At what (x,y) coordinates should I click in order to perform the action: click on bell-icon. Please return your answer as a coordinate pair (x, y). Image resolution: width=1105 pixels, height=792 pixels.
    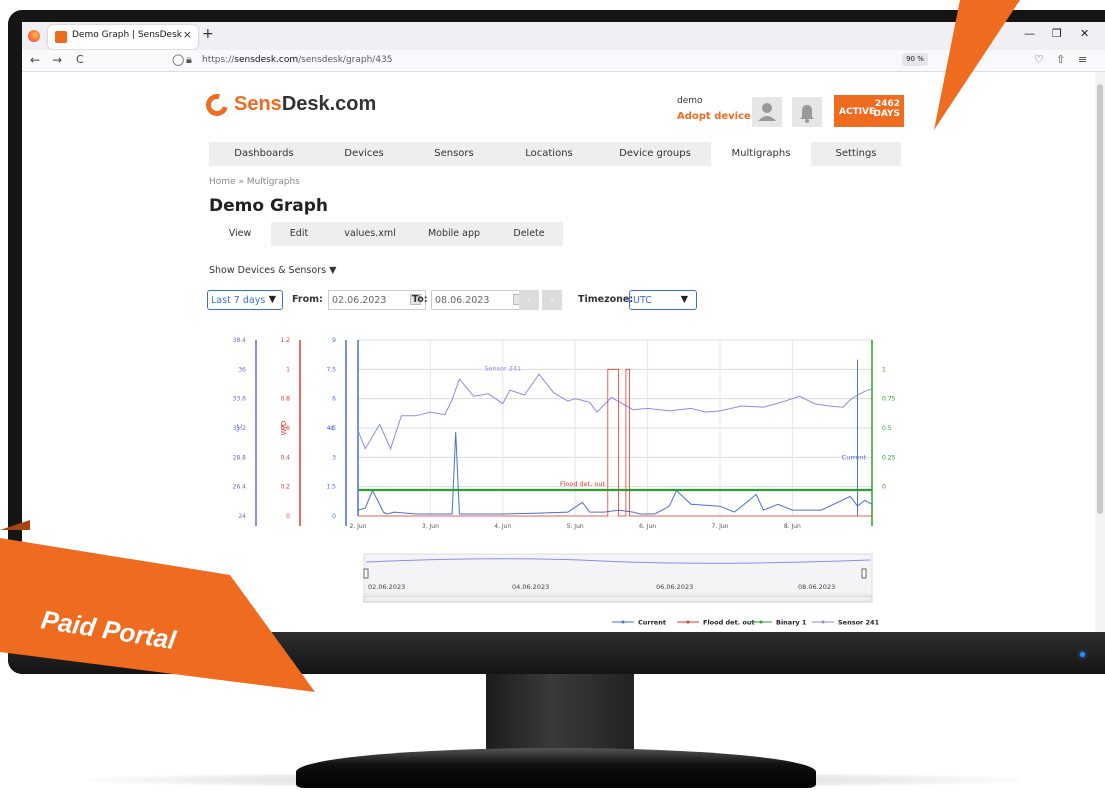
    Looking at the image, I should click on (807, 114).